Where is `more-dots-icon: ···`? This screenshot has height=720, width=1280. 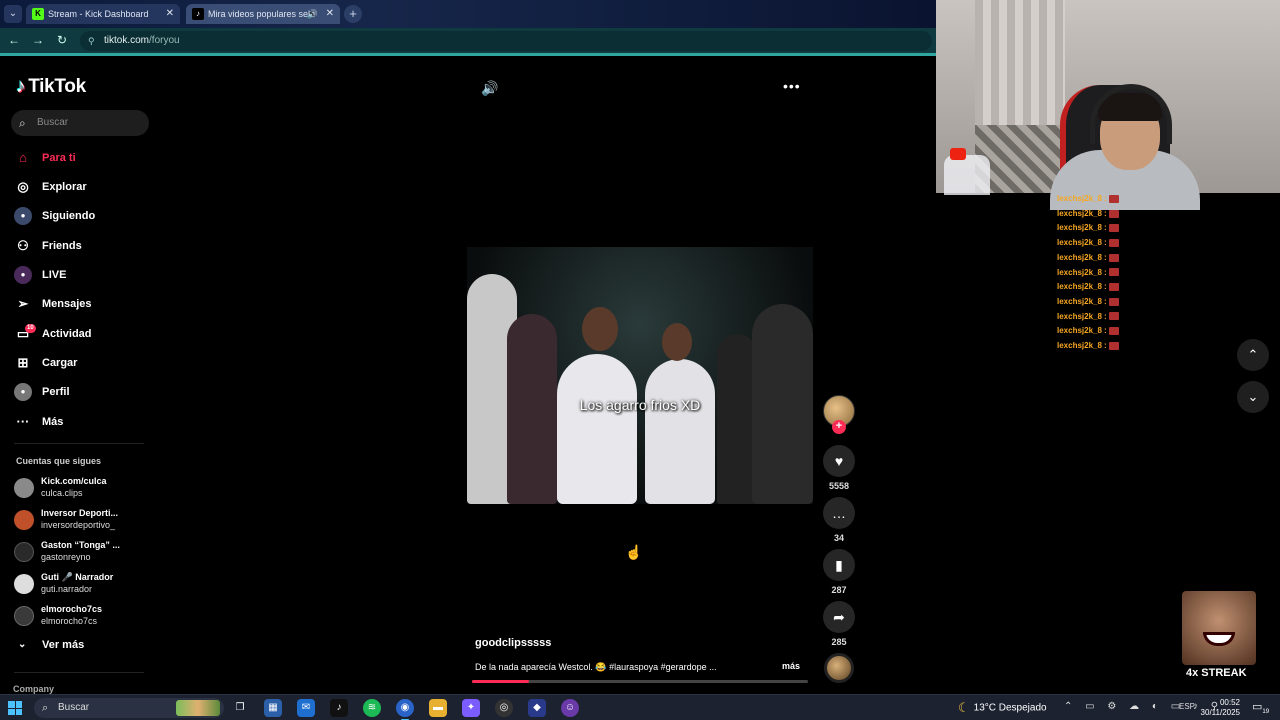 more-dots-icon: ··· is located at coordinates (23, 421).